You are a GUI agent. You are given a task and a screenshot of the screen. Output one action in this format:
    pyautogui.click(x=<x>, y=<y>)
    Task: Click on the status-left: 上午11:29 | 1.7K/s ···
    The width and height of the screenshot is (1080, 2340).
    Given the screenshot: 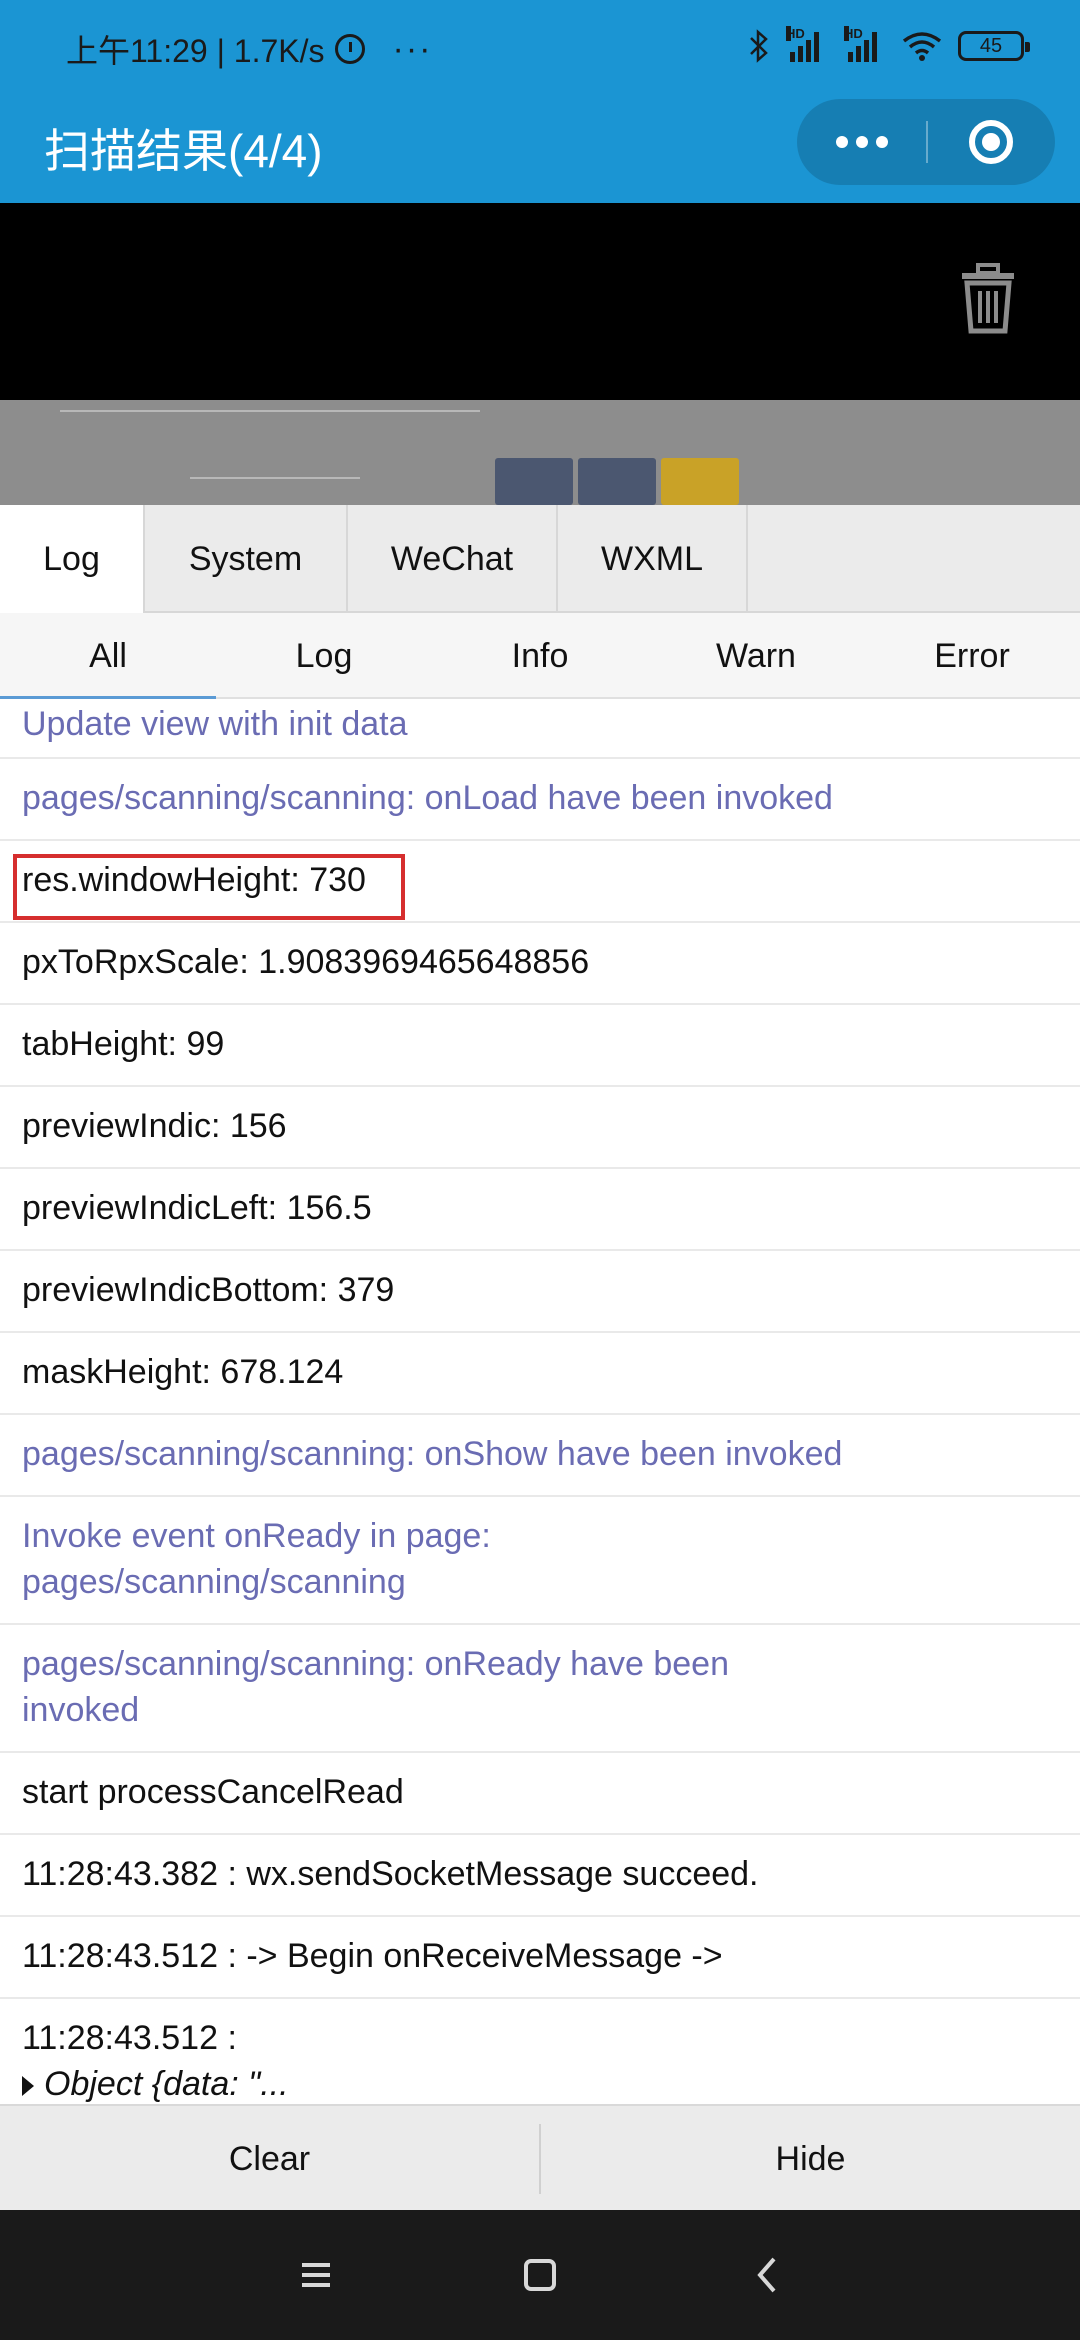 What is the action you would take?
    pyautogui.click(x=249, y=49)
    